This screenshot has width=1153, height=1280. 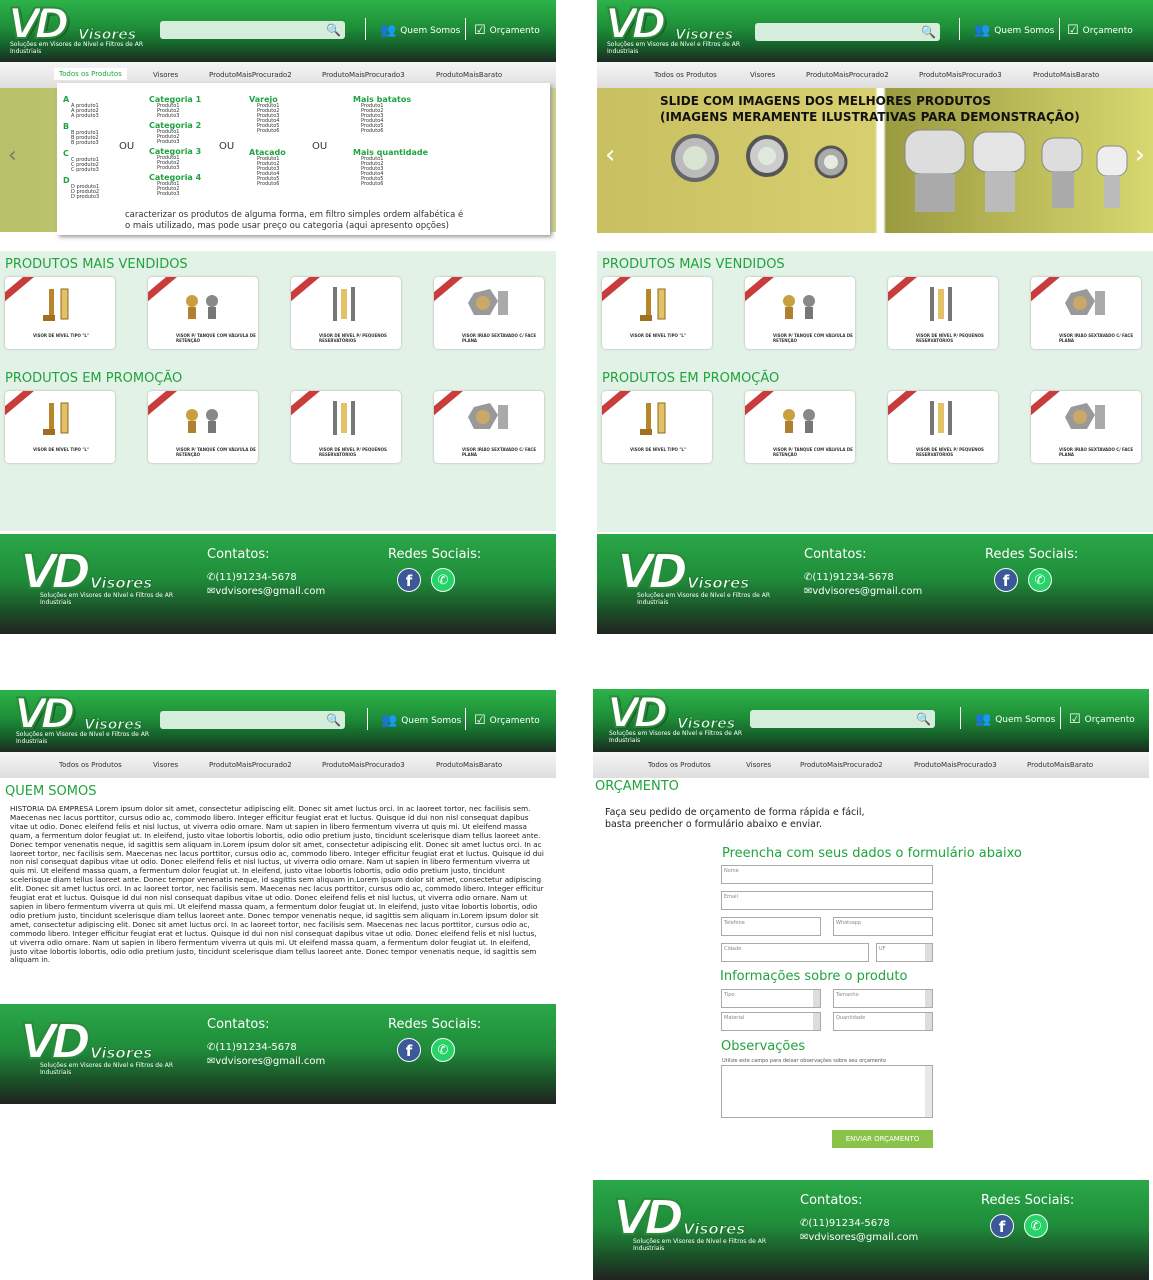 What do you see at coordinates (1140, 155) in the screenshot?
I see `chevron-right-icon: ›` at bounding box center [1140, 155].